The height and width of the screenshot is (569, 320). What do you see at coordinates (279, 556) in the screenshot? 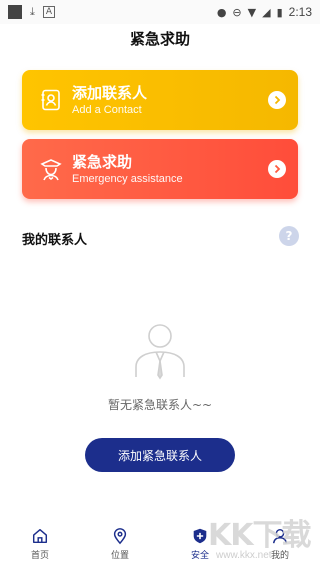
I see `tab-mine-label: 我的` at bounding box center [279, 556].